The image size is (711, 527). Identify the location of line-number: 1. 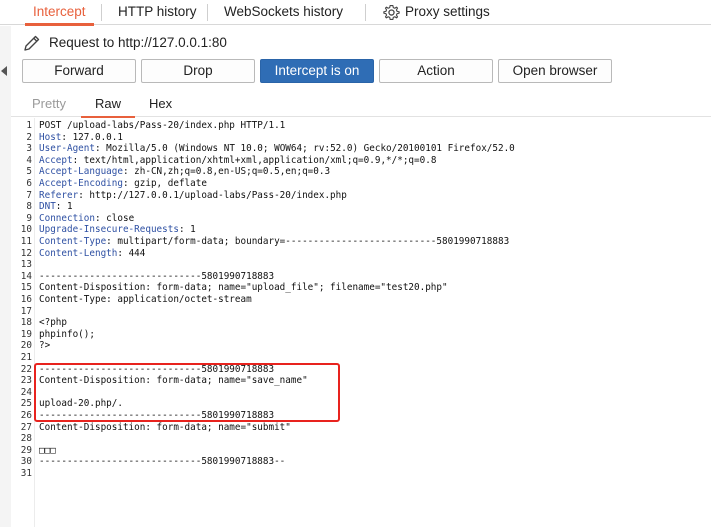
(29, 125).